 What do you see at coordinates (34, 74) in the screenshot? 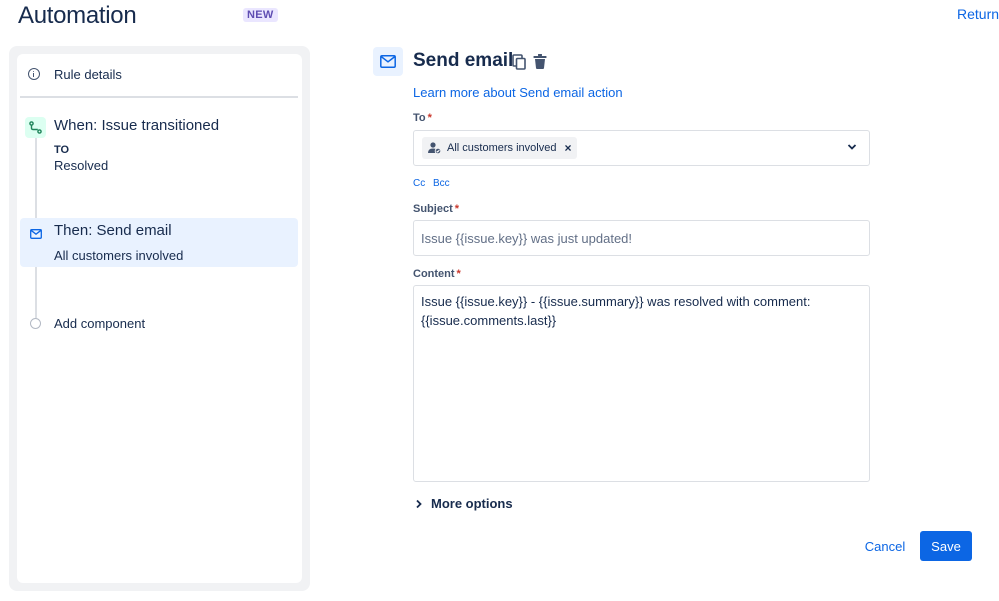
I see `info-icon` at bounding box center [34, 74].